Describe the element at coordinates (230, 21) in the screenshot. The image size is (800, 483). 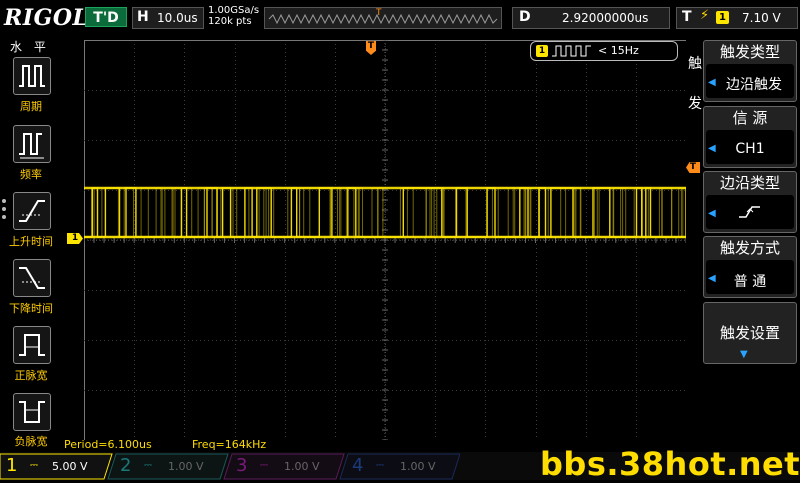
I see `memory-depth: 120k pts` at that location.